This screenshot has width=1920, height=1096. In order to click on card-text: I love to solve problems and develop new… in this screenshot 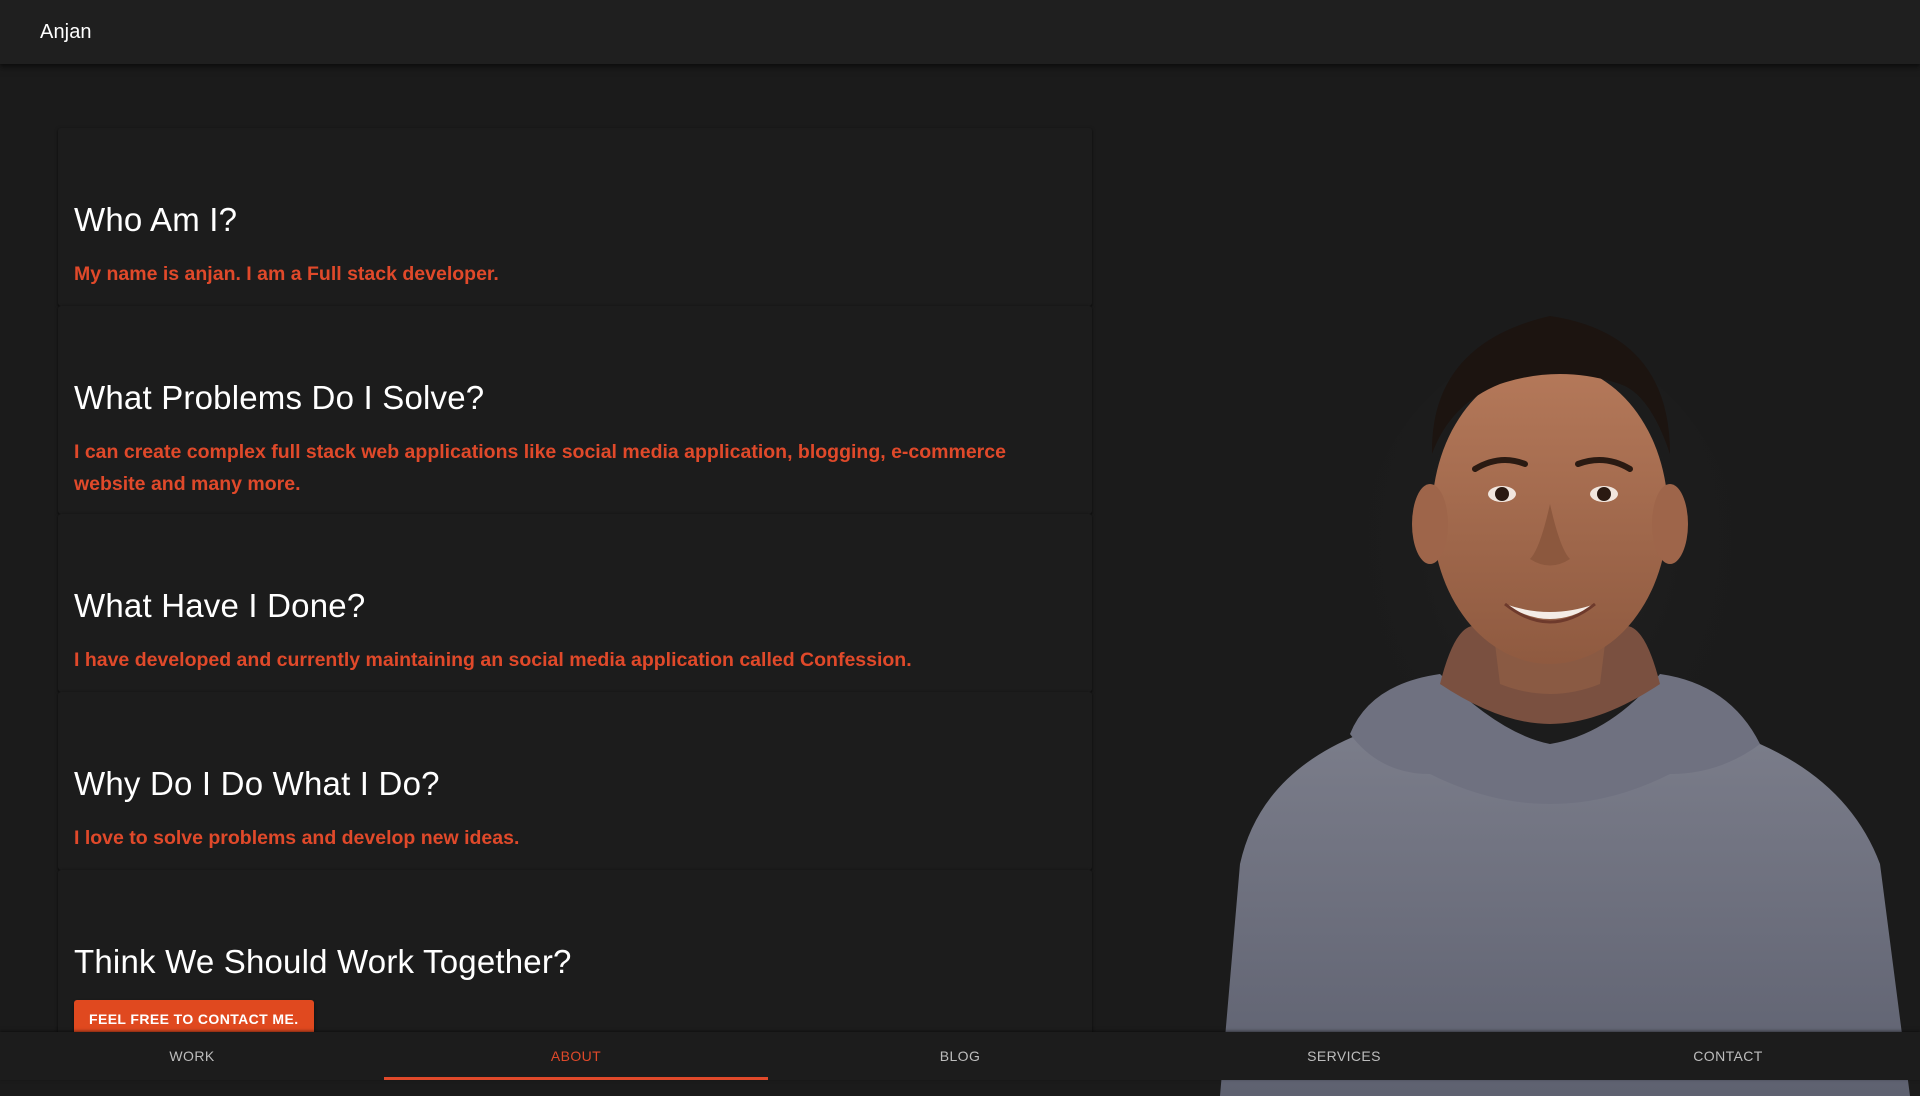, I will do `click(297, 838)`.